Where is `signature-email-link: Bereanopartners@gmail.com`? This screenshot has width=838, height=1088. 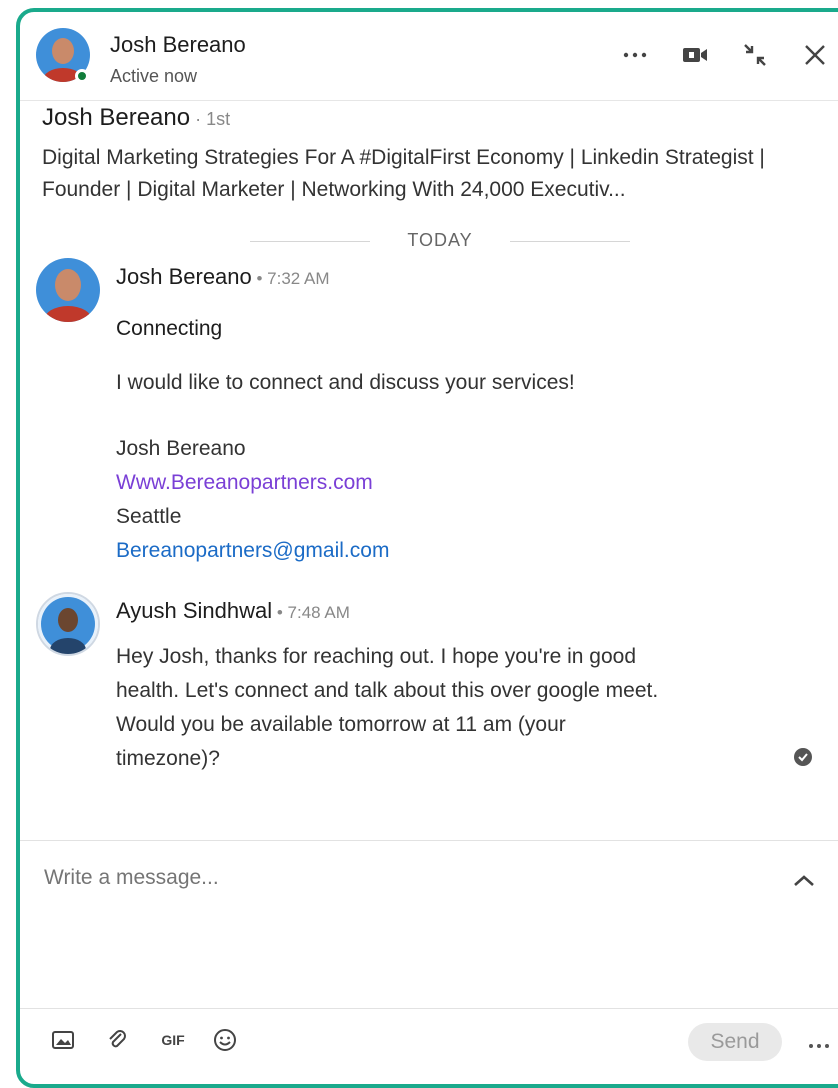 signature-email-link: Bereanopartners@gmail.com is located at coordinates (426, 551).